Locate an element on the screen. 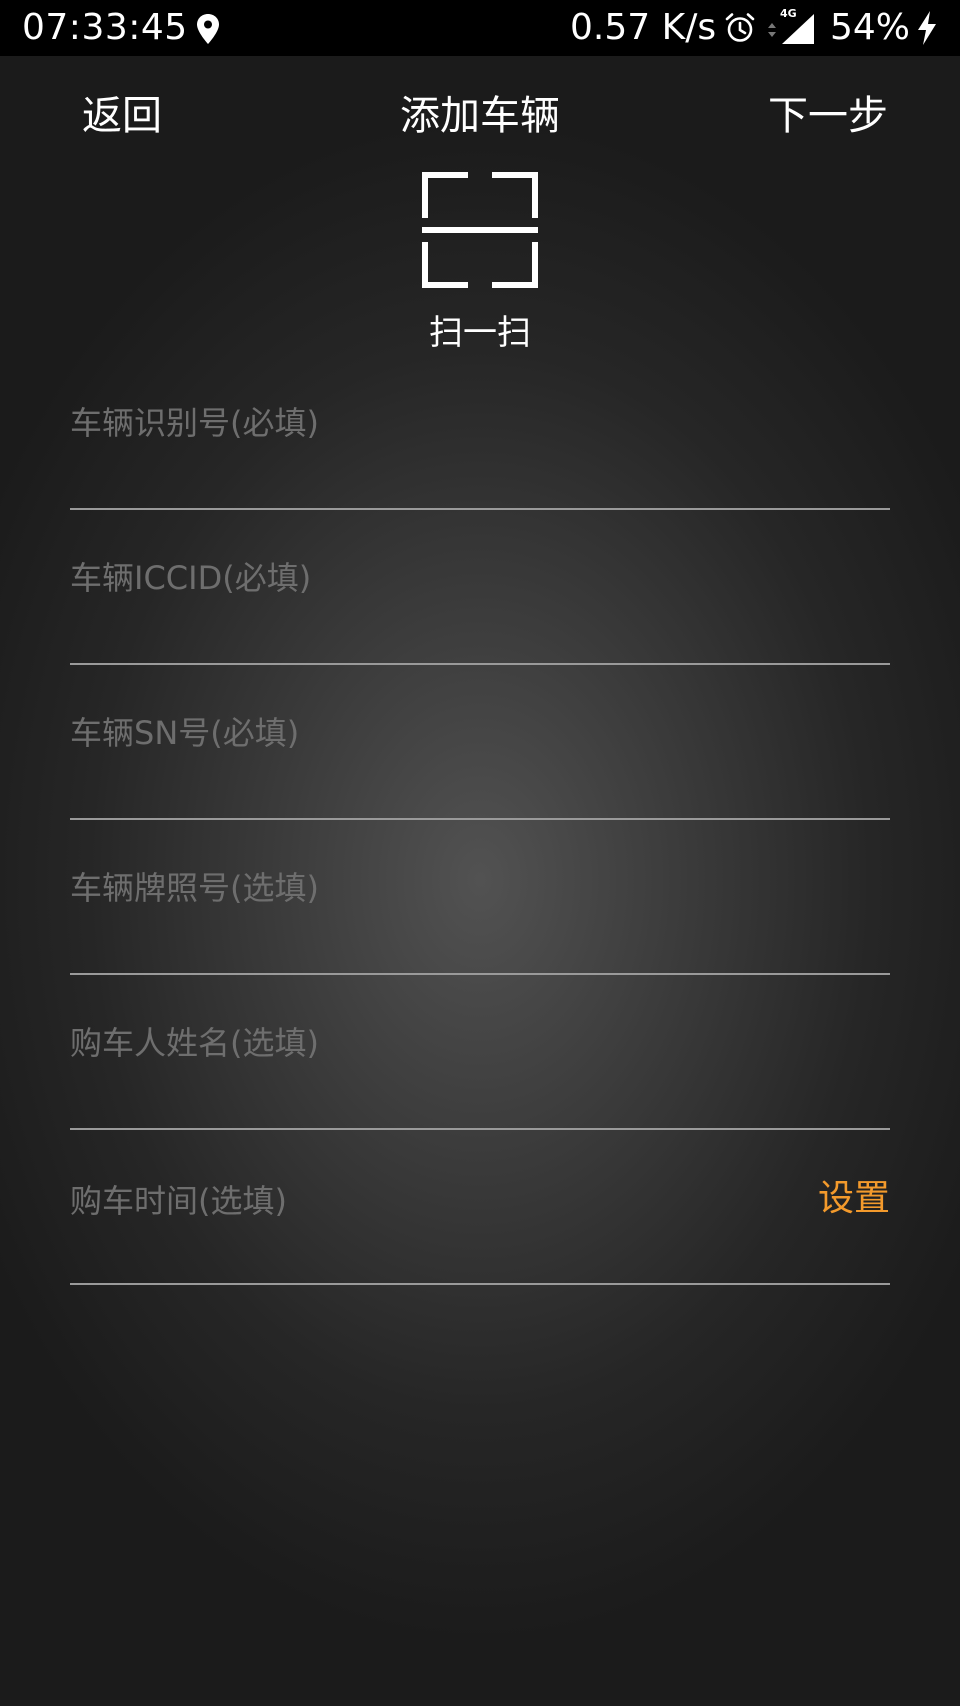  set-purchase-time-button: 设置 is located at coordinates (854, 1199).